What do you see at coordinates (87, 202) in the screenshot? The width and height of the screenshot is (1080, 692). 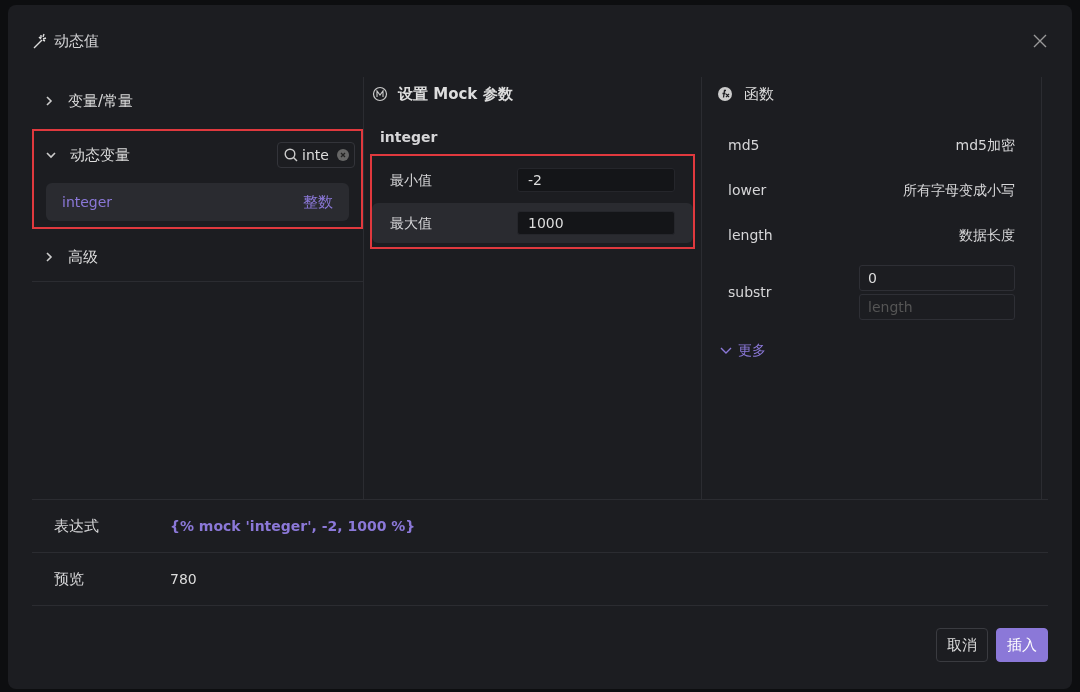 I see `variable-name: integer` at bounding box center [87, 202].